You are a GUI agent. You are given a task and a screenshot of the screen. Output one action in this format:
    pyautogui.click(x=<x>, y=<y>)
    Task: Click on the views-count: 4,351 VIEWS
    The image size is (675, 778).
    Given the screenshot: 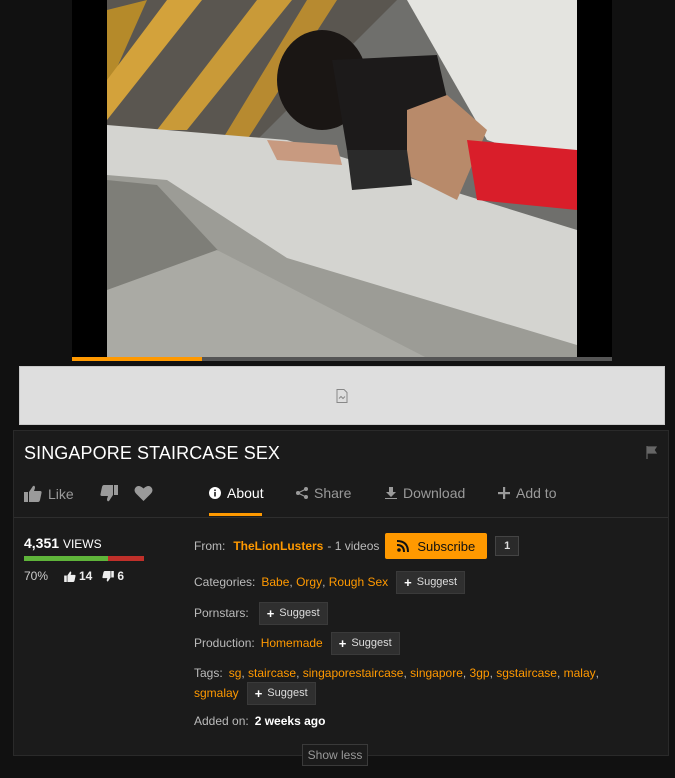 What is the action you would take?
    pyautogui.click(x=89, y=543)
    